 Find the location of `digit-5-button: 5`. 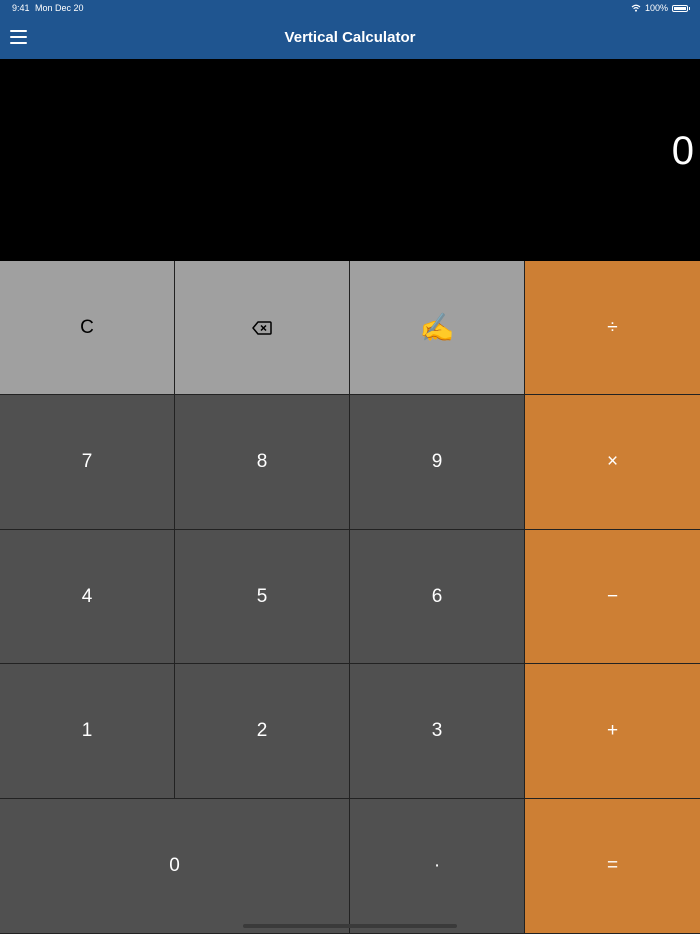

digit-5-button: 5 is located at coordinates (262, 597).